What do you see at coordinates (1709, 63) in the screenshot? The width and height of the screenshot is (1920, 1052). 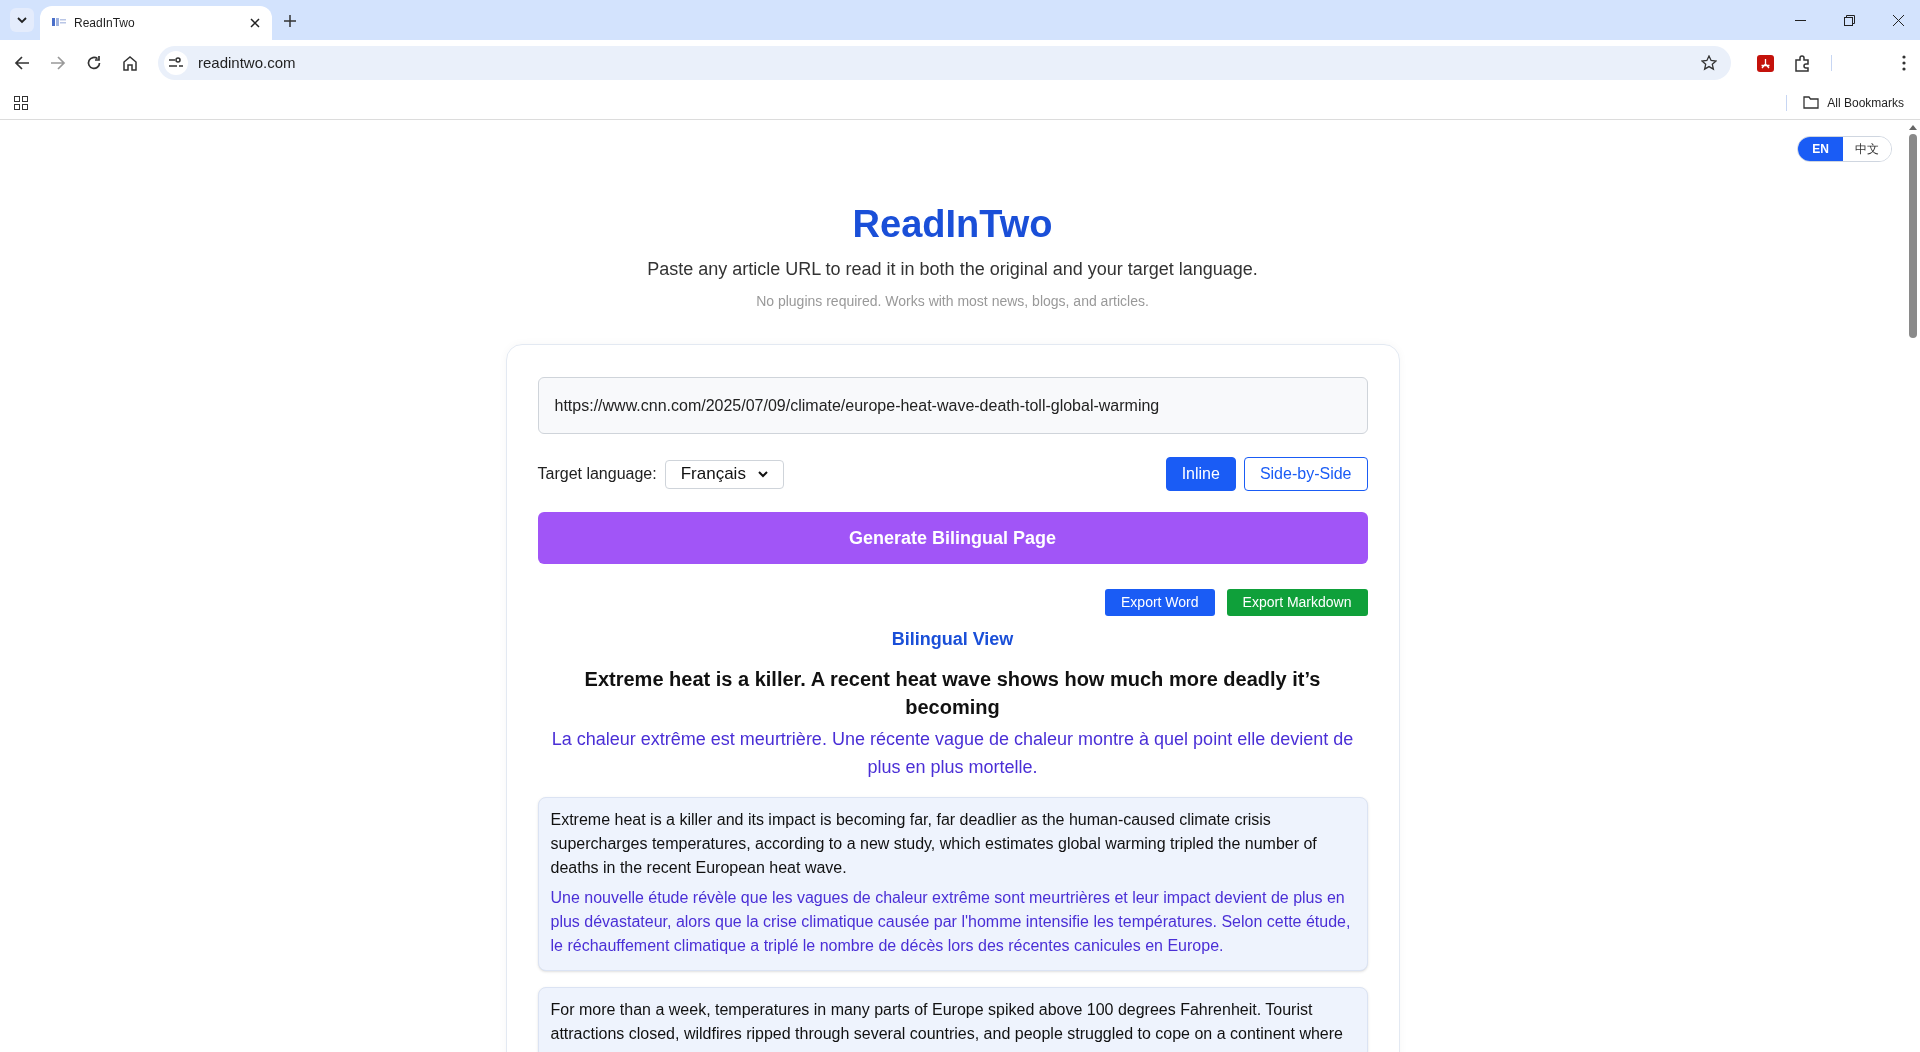 I see `star-icon` at bounding box center [1709, 63].